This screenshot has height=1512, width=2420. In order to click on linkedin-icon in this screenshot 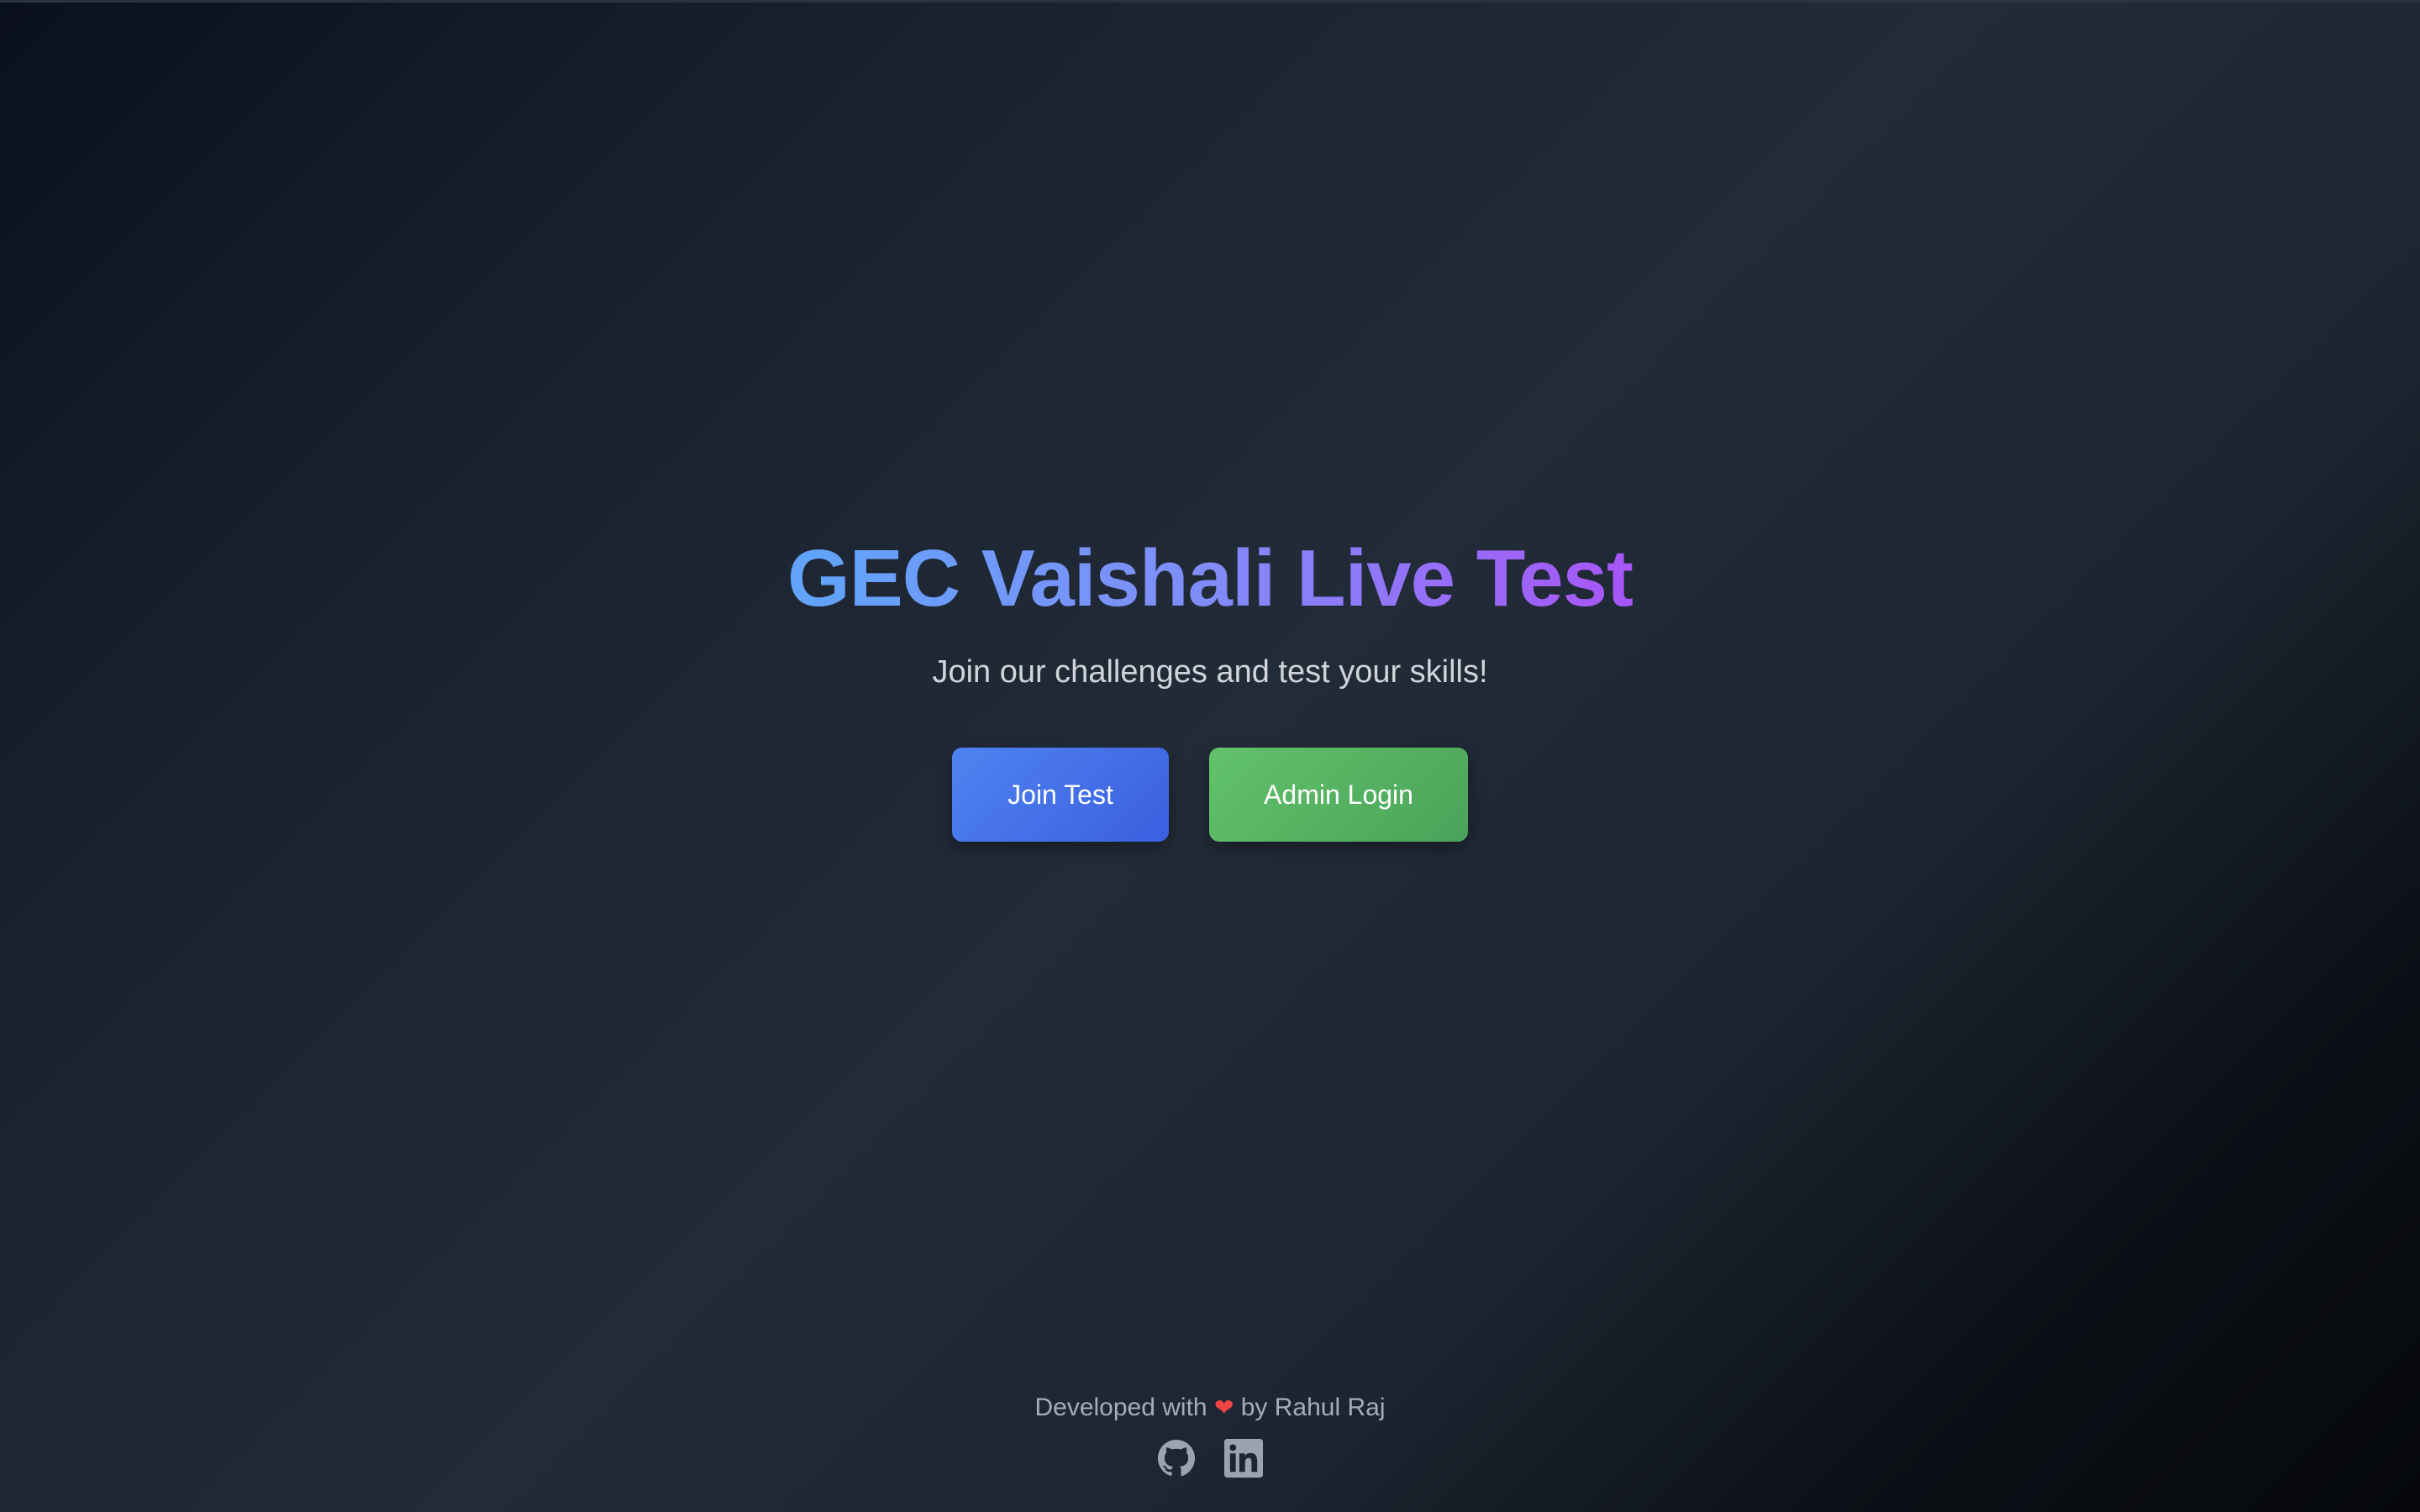, I will do `click(1243, 1458)`.